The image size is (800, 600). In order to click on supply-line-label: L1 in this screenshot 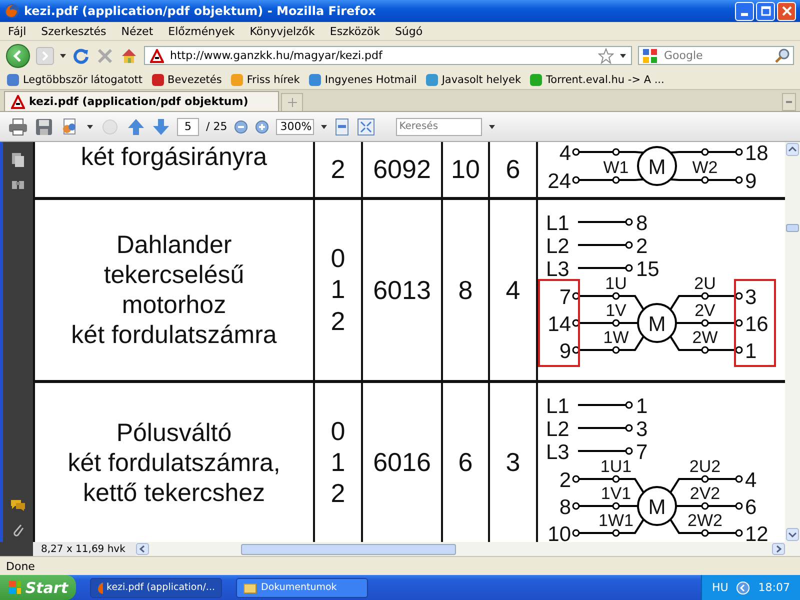, I will do `click(558, 223)`.